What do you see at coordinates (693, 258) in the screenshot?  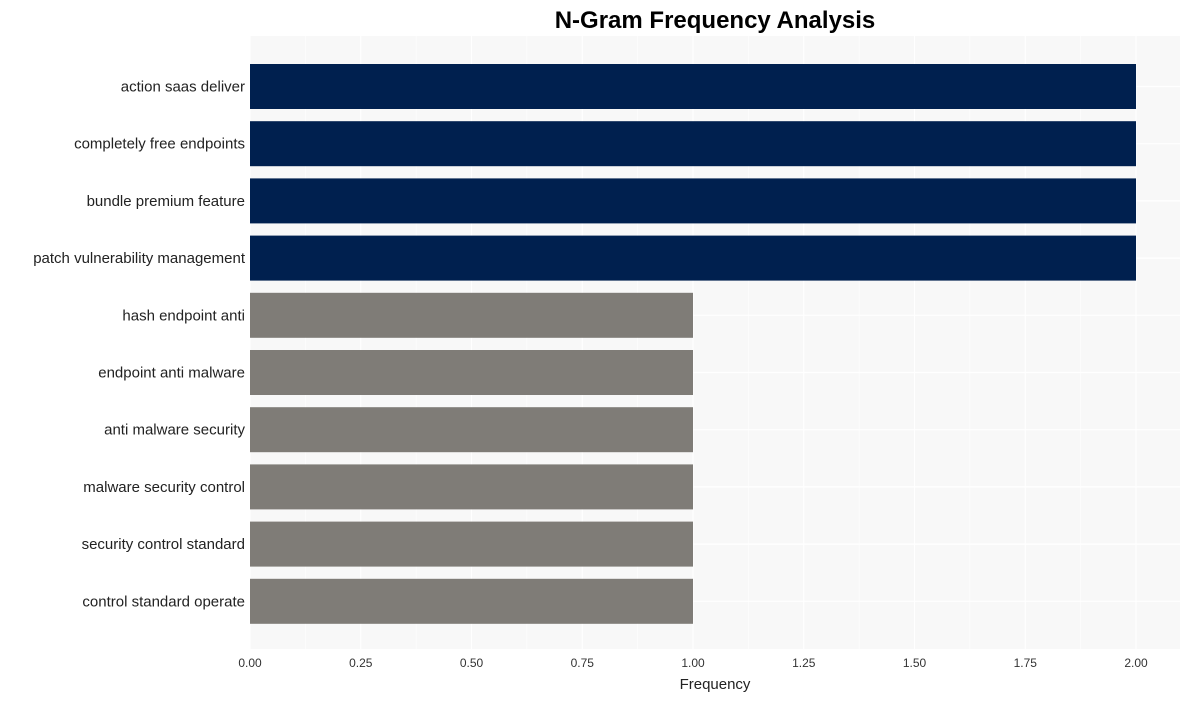 I see `bar-patch-vulnerability-management` at bounding box center [693, 258].